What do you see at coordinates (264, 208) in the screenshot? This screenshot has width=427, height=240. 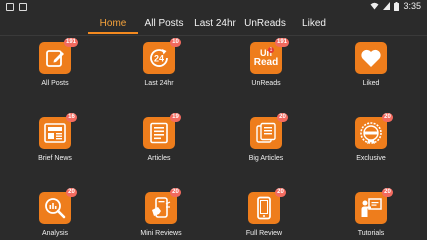 I see `smartphone-icon` at bounding box center [264, 208].